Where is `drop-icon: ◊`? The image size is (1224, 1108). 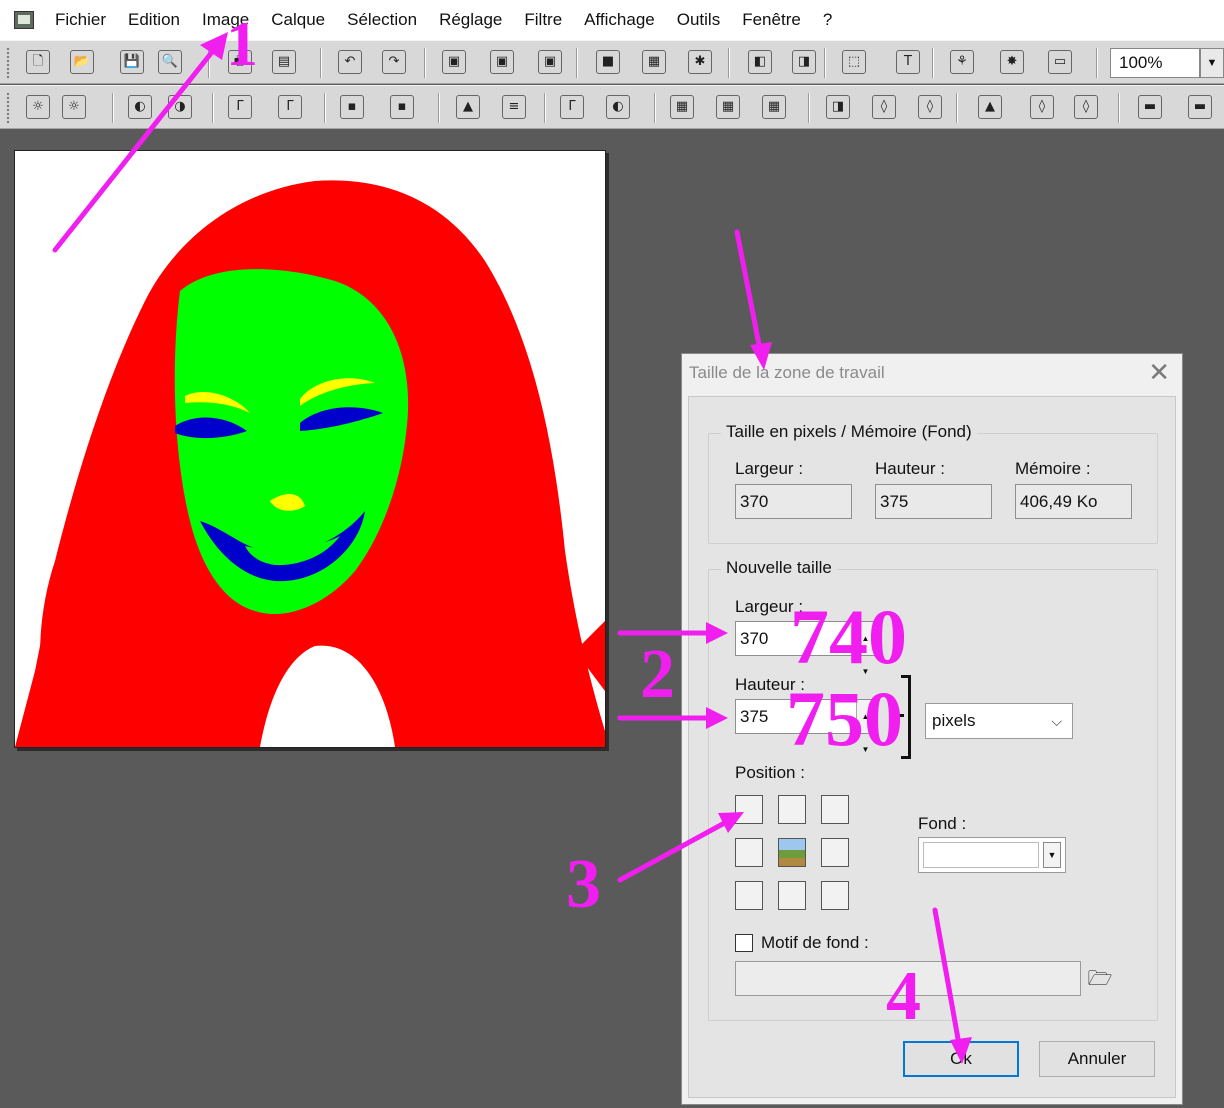
drop-icon: ◊ is located at coordinates (884, 107).